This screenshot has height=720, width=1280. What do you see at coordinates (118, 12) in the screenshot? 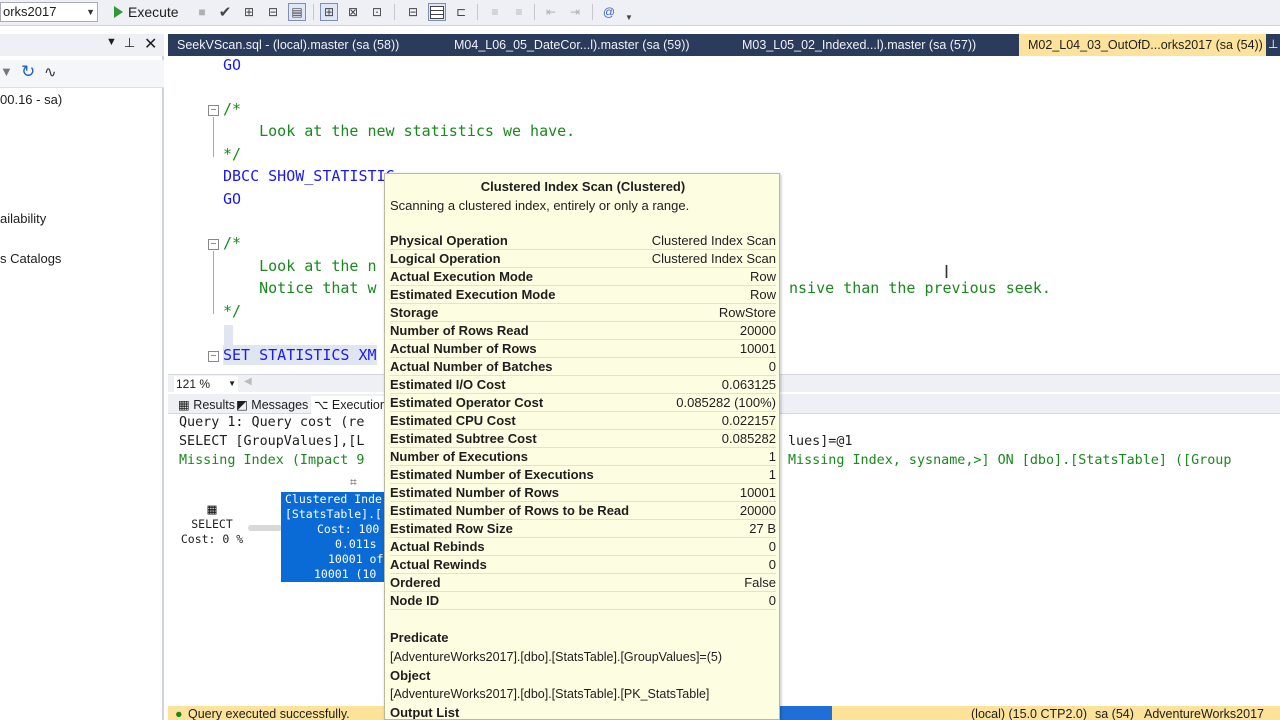
I see `play-icon` at bounding box center [118, 12].